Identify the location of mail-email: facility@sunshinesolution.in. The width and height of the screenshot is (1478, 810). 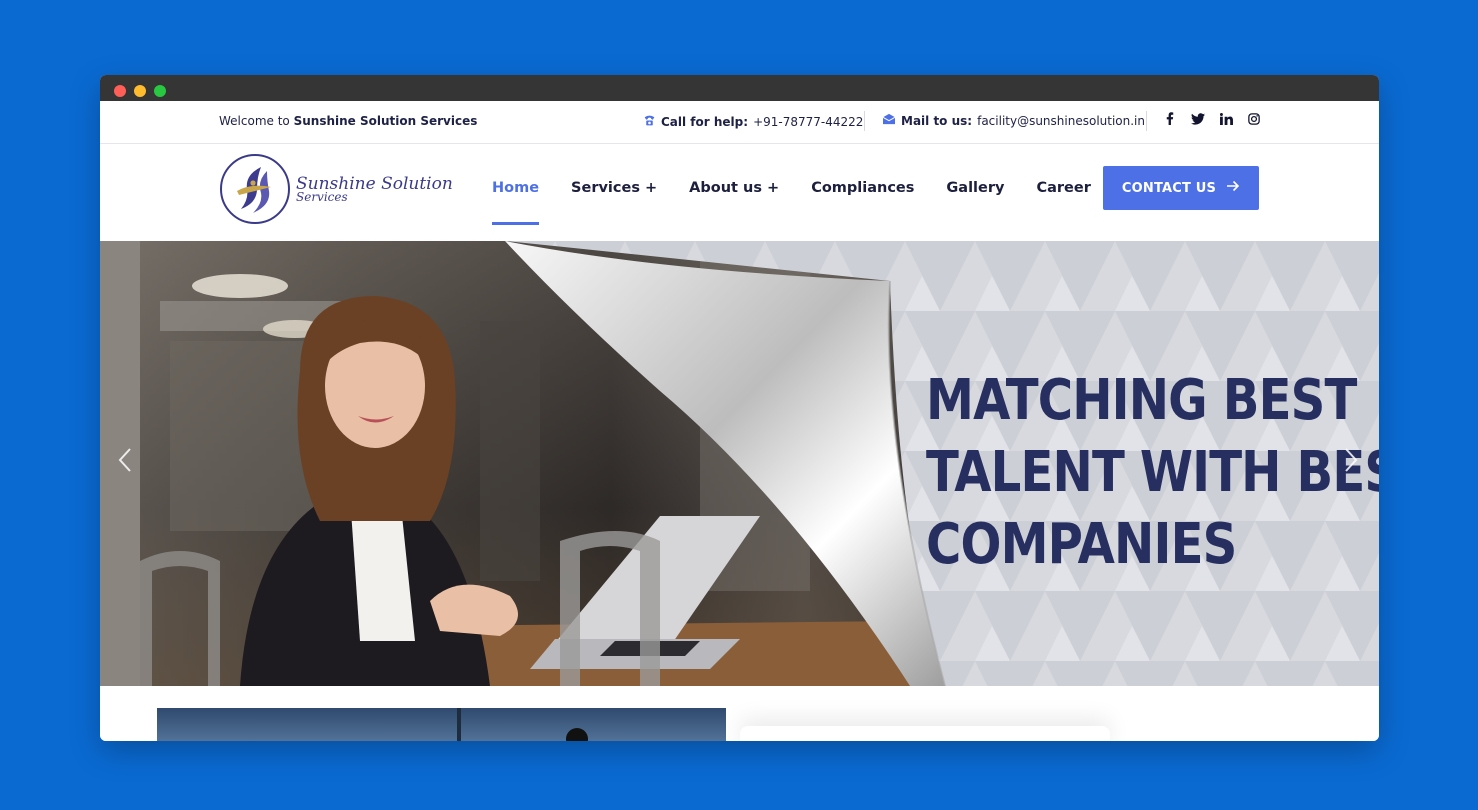
(1061, 121).